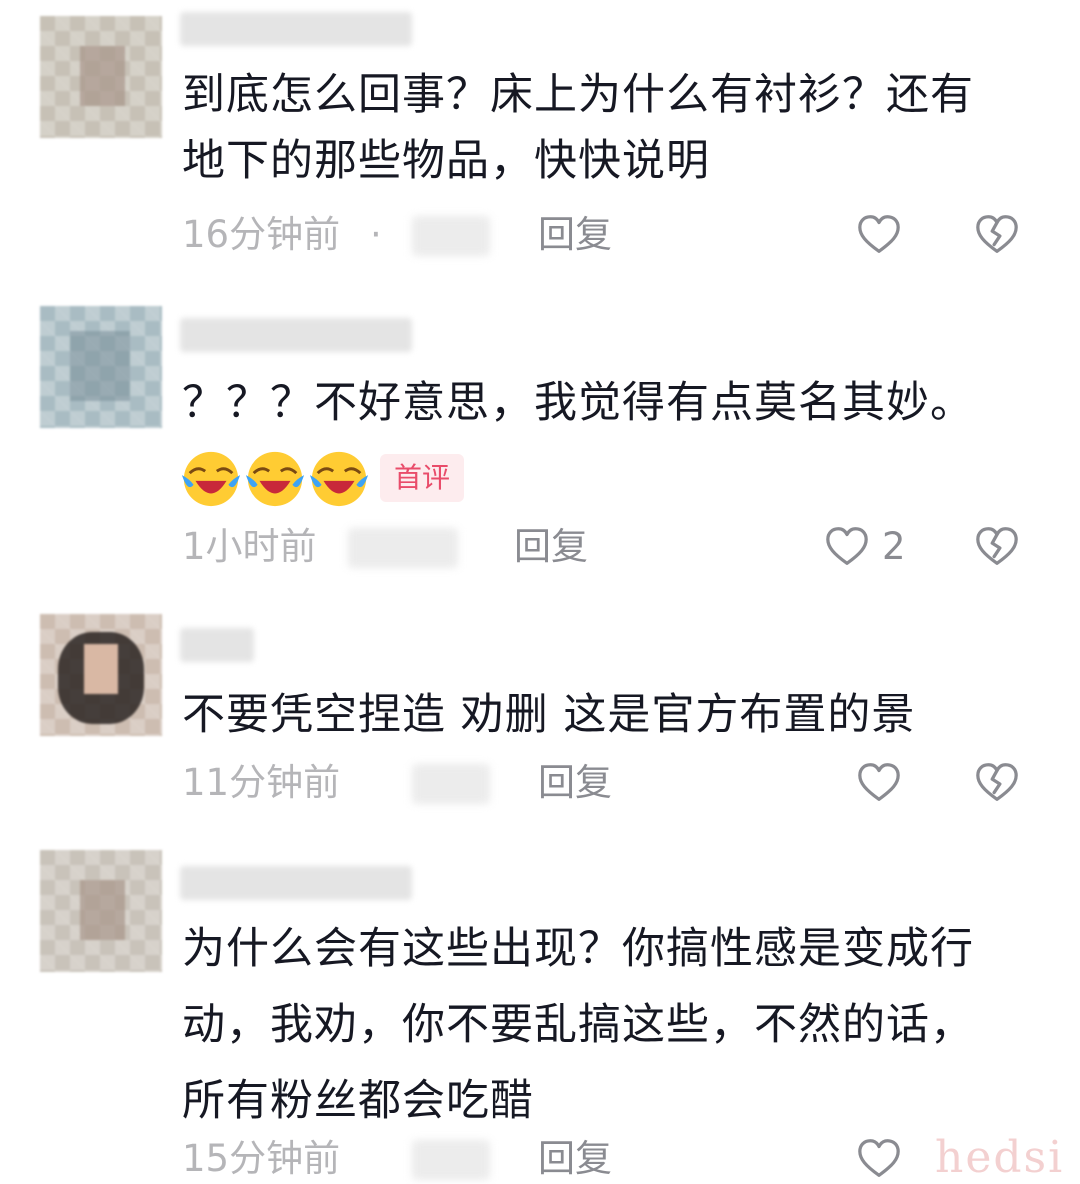 The width and height of the screenshot is (1080, 1184). What do you see at coordinates (358, 1101) in the screenshot?
I see `comment-text-line: 所有粉丝都会吃醋` at bounding box center [358, 1101].